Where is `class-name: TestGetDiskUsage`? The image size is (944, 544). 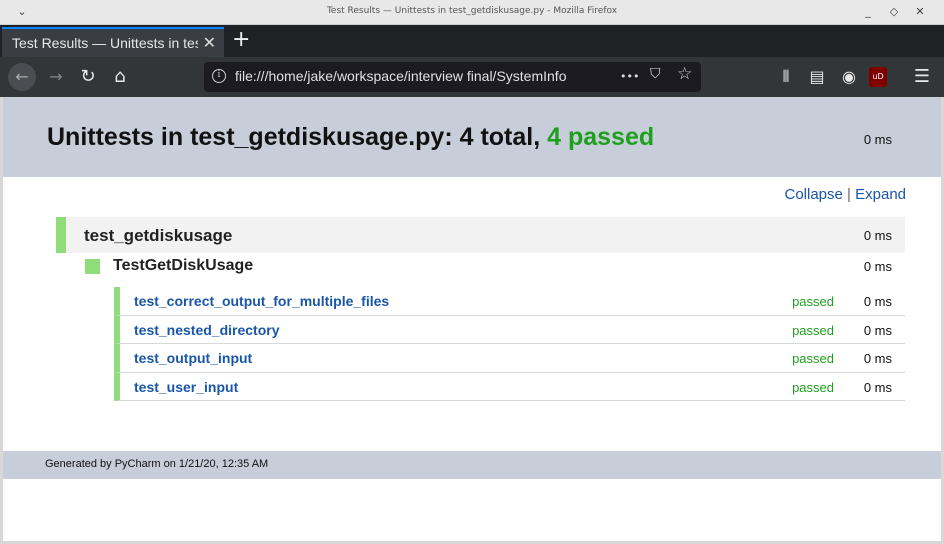 class-name: TestGetDiskUsage is located at coordinates (183, 265).